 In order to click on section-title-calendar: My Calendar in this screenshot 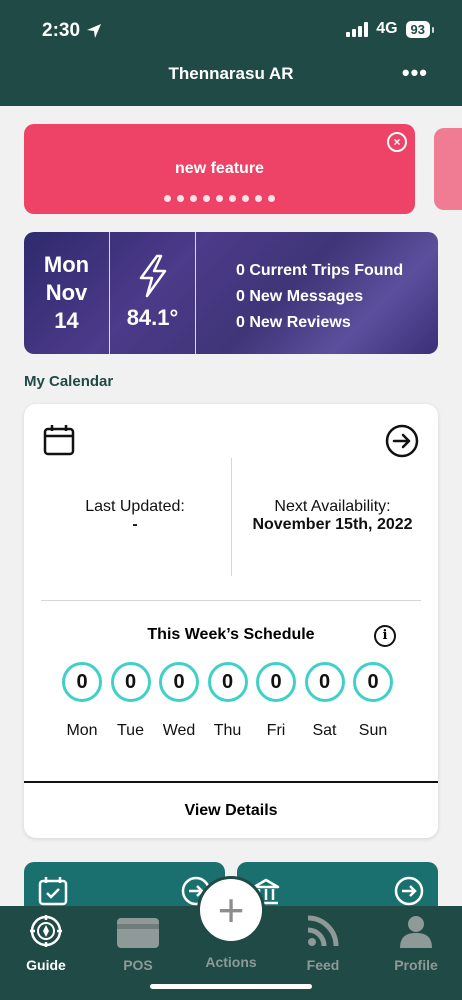, I will do `click(69, 381)`.